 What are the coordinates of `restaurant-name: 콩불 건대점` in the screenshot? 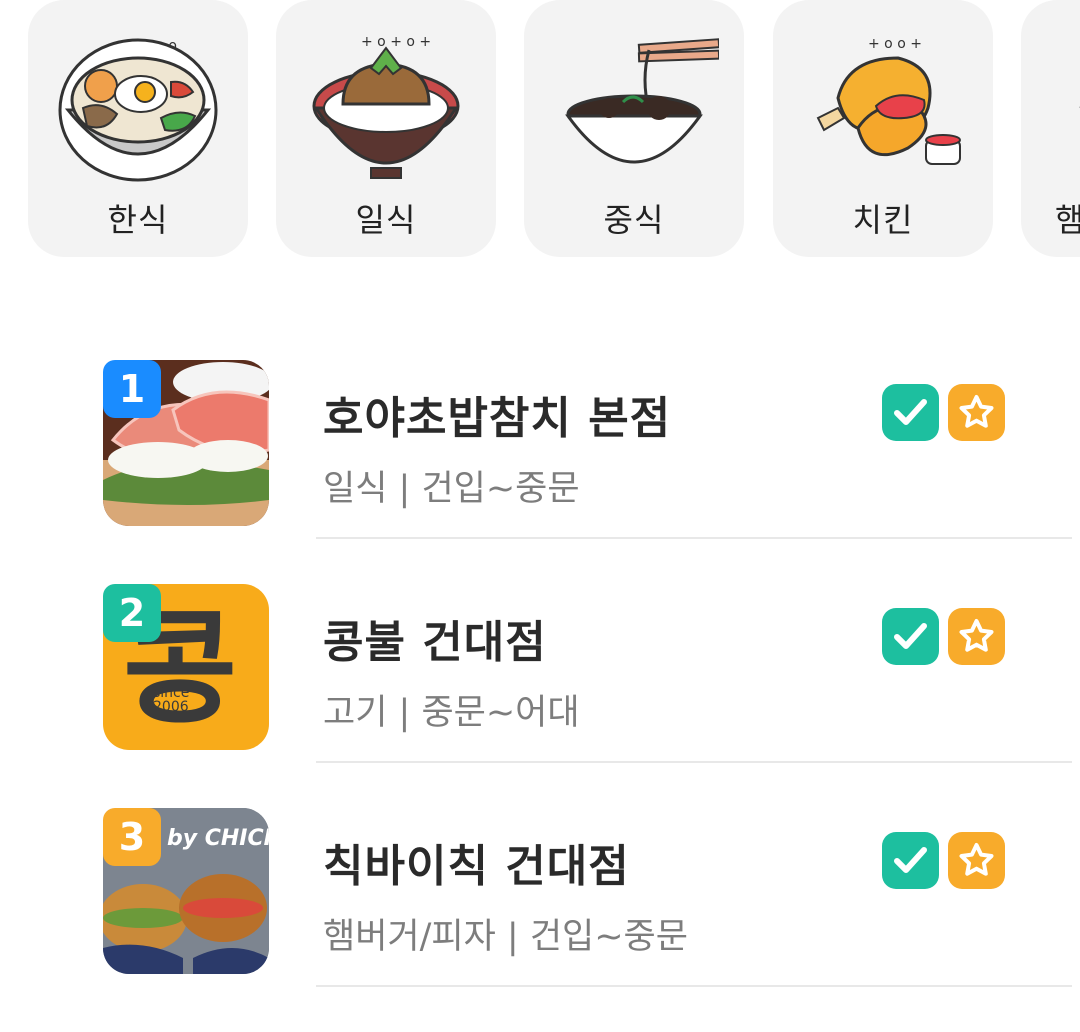 It's located at (435, 642).